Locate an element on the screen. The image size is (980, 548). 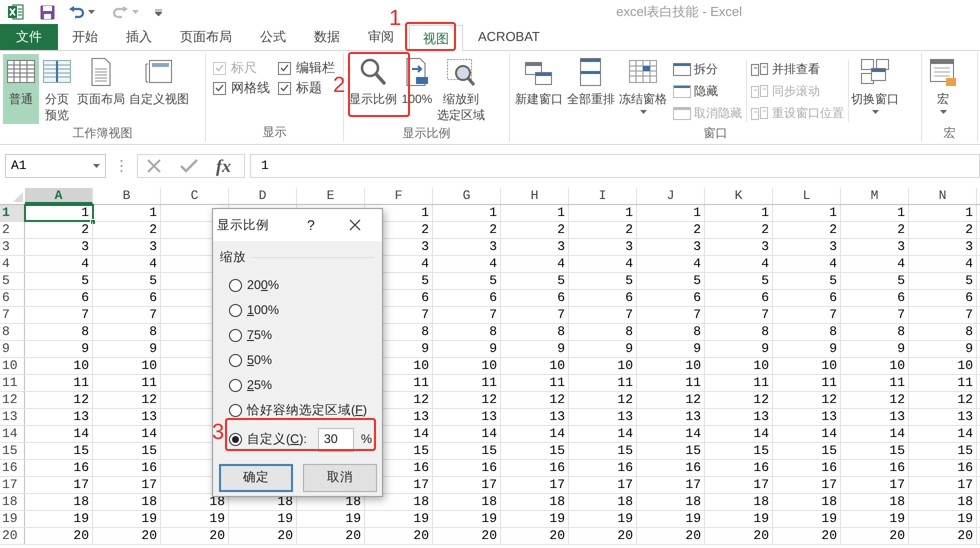
column-header: C is located at coordinates (195, 196).